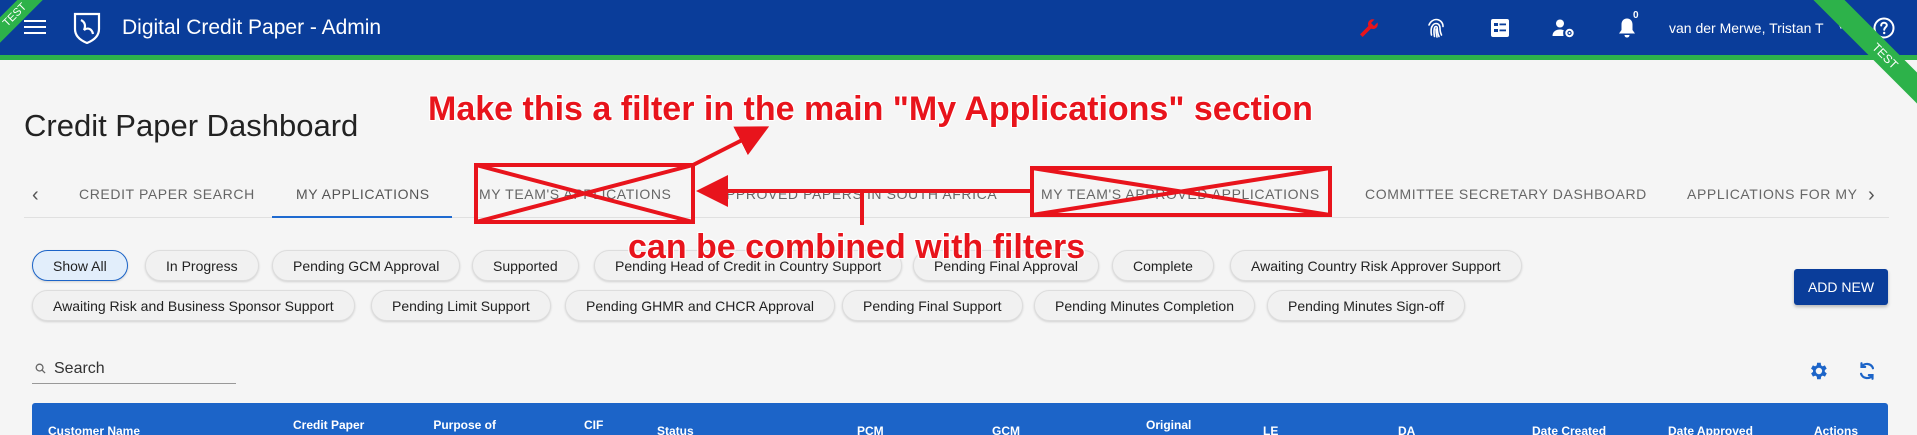  Describe the element at coordinates (1867, 371) in the screenshot. I see `refresh-icon` at that location.